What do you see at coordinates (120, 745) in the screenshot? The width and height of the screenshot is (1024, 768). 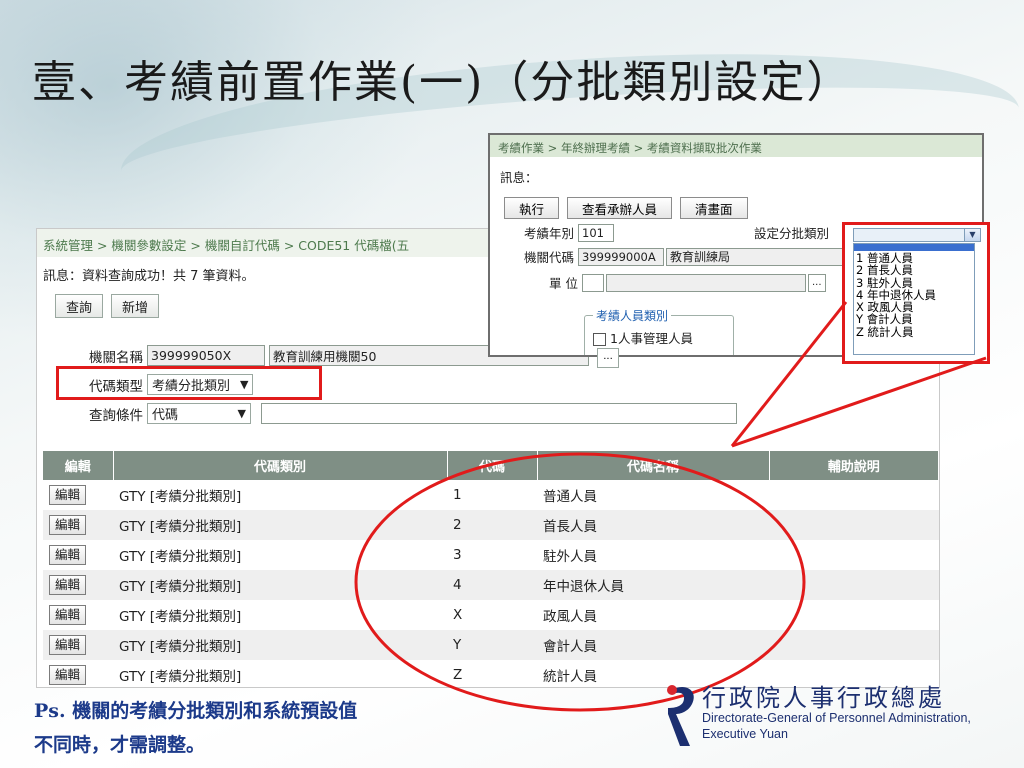 I see `footnote-line2: 不同時，才需調整。` at bounding box center [120, 745].